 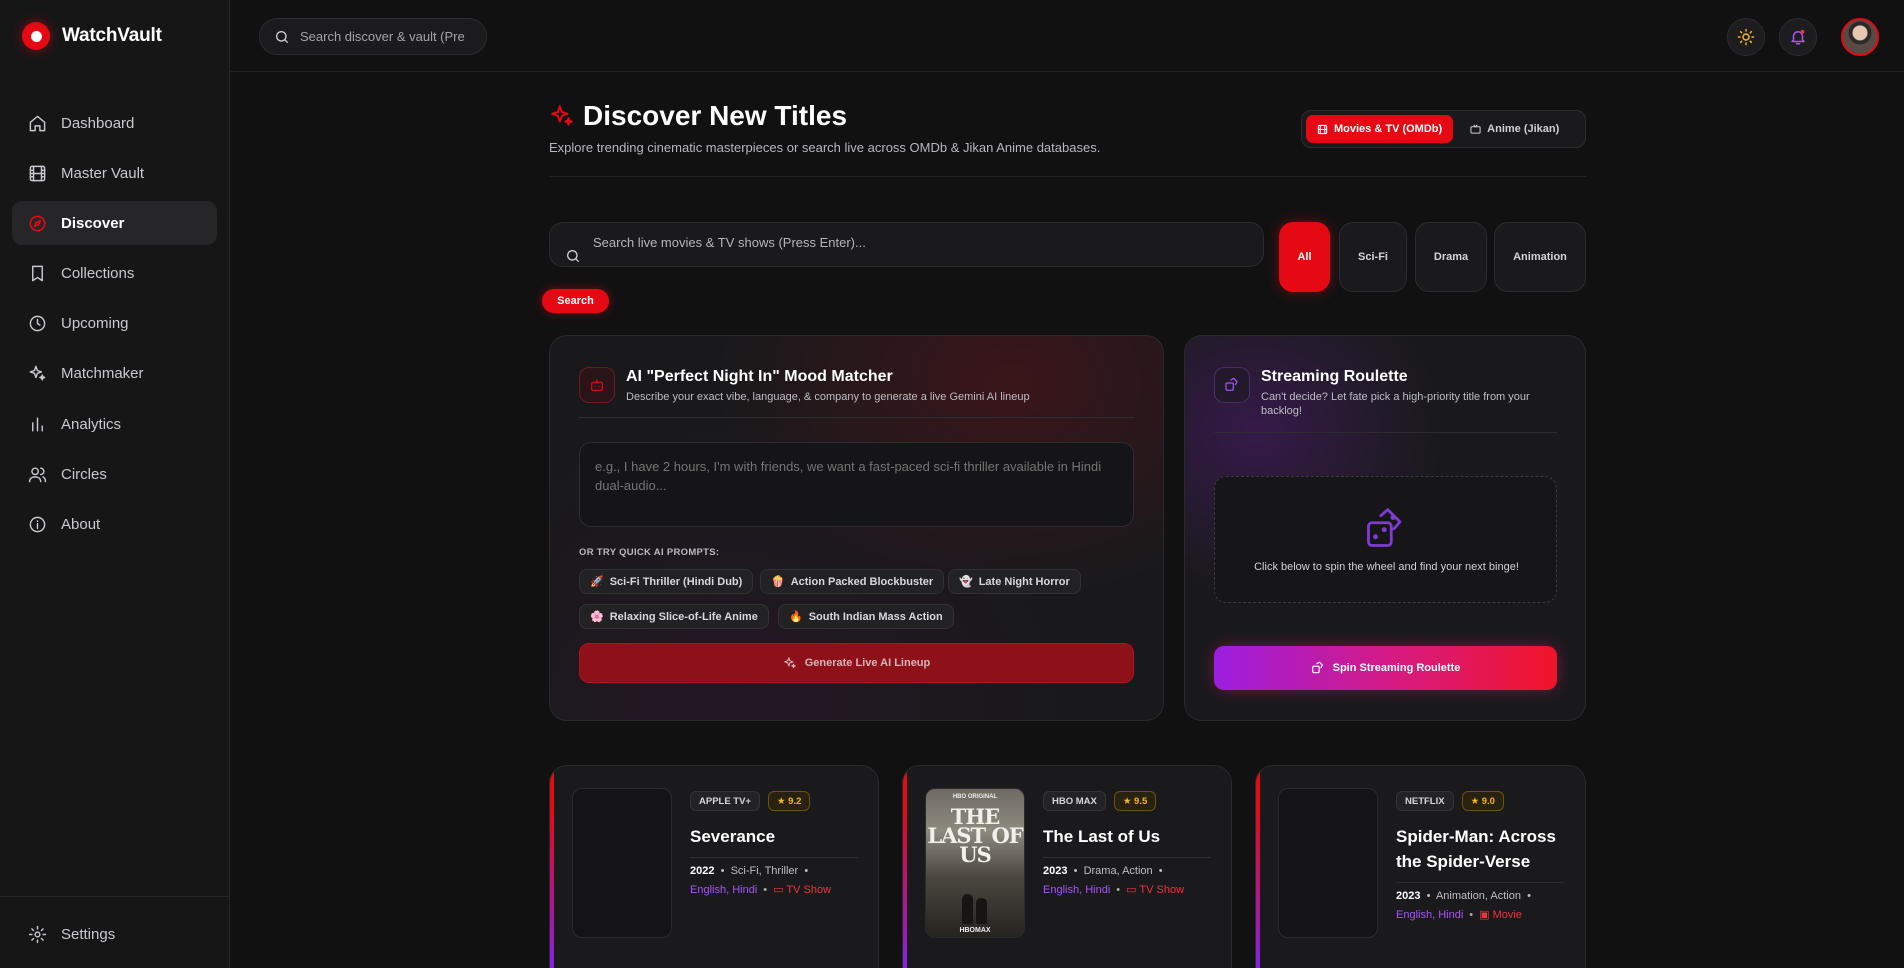 What do you see at coordinates (966, 582) in the screenshot?
I see `ghost-icon: 👻` at bounding box center [966, 582].